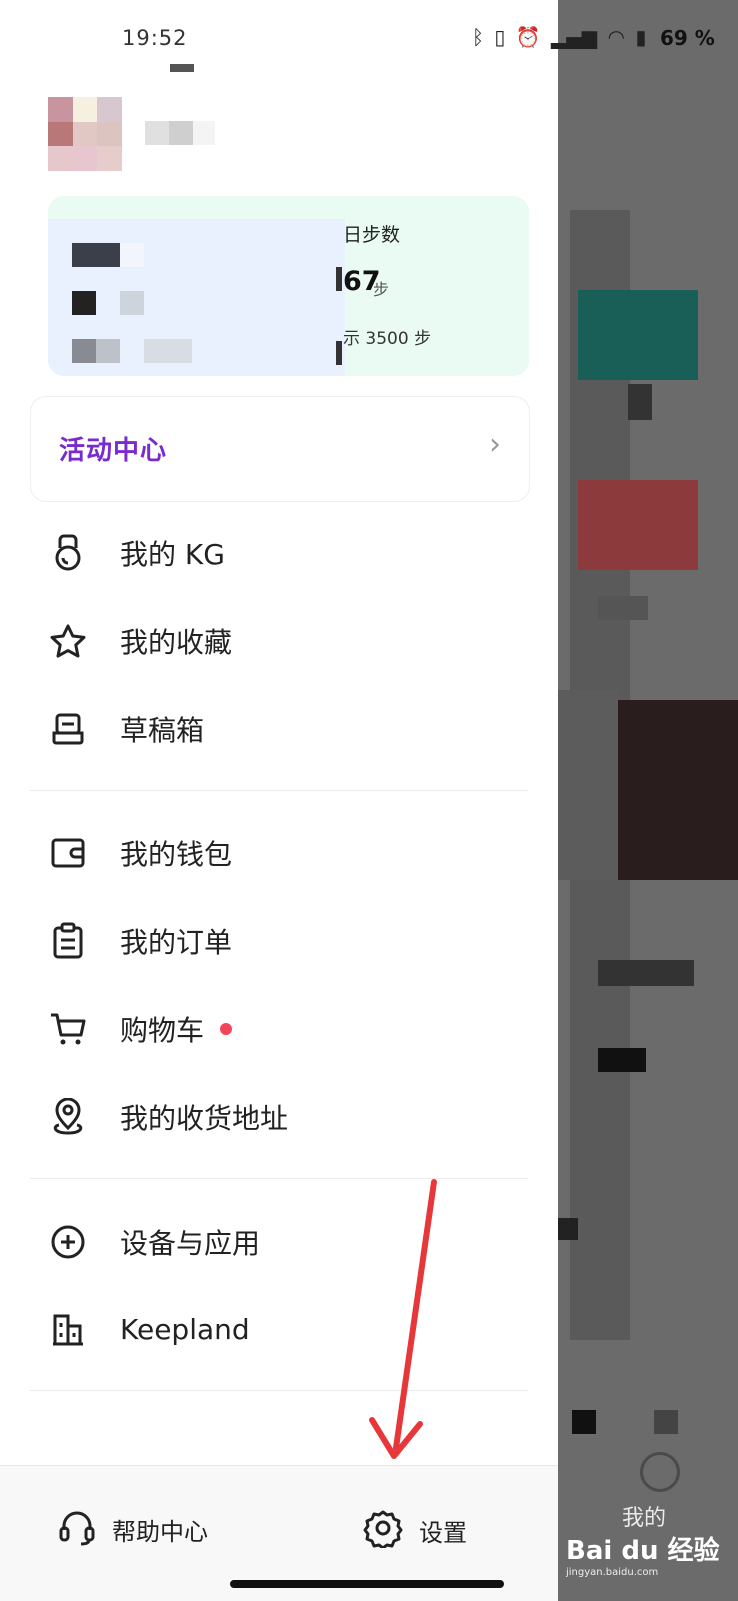 This screenshot has height=1601, width=738. I want to click on background-tab-label: 我的, so click(644, 1518).